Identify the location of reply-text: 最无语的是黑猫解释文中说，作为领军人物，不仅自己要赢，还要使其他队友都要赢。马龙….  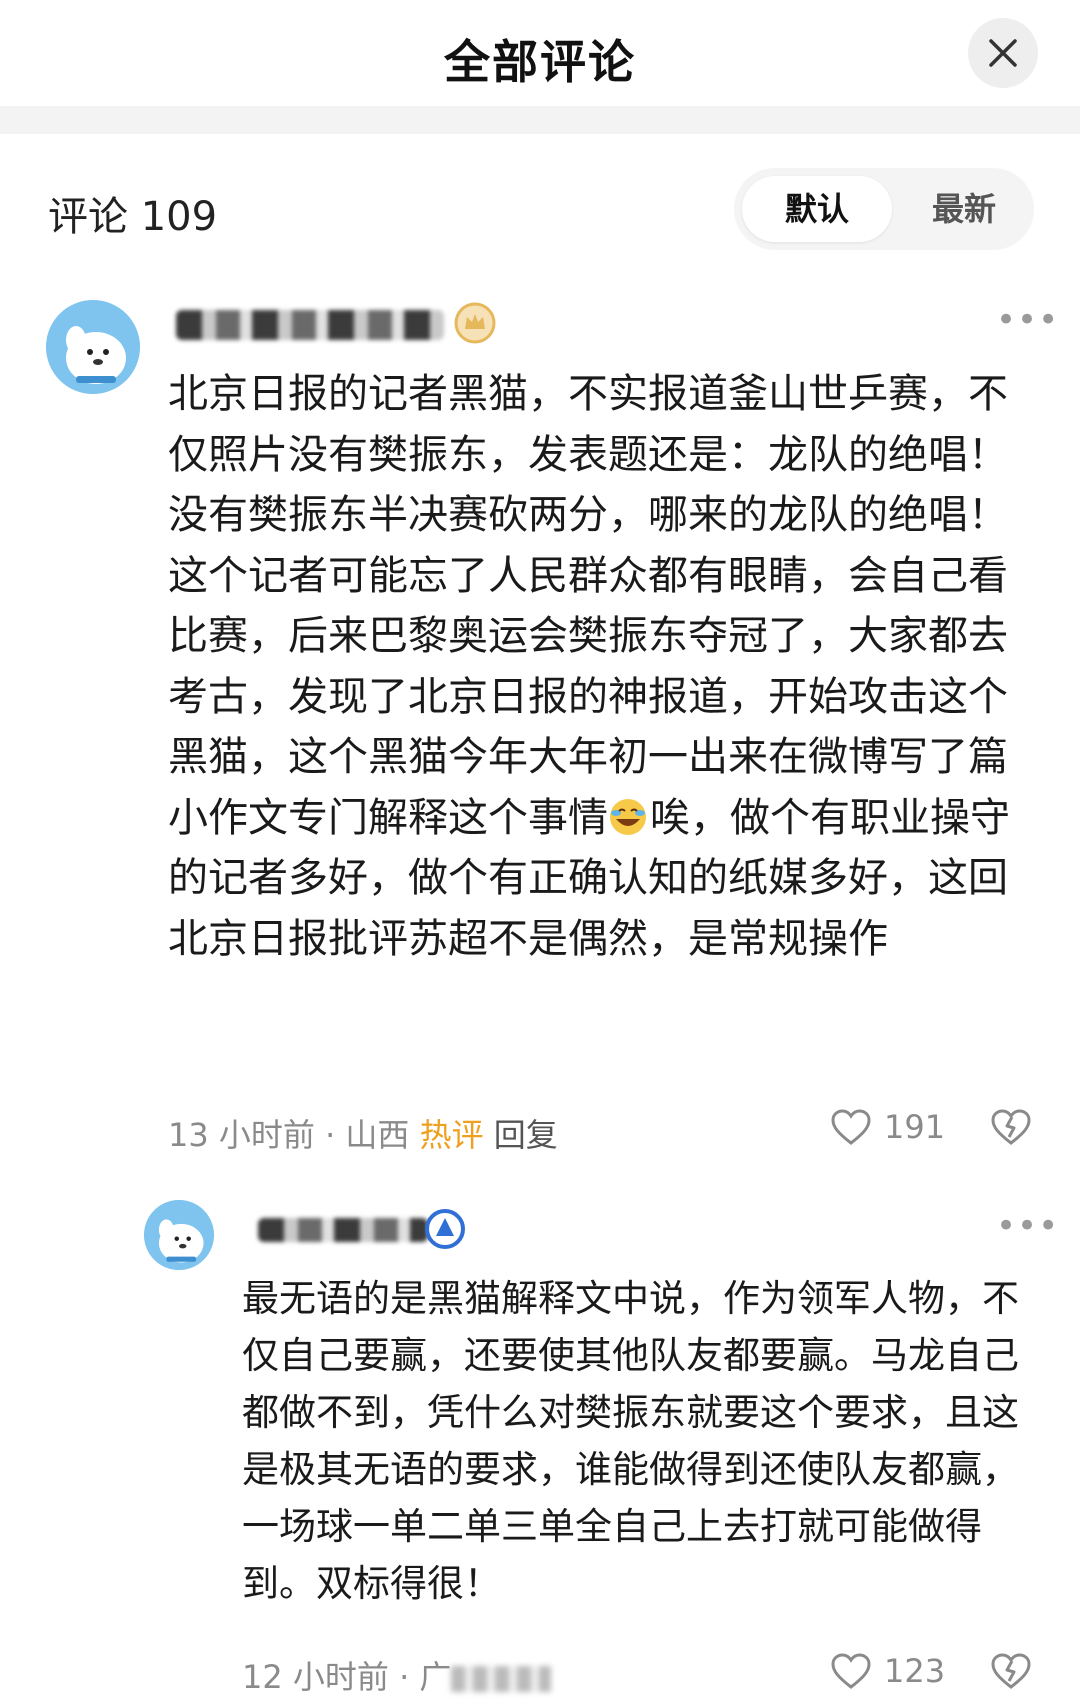
(630, 1441).